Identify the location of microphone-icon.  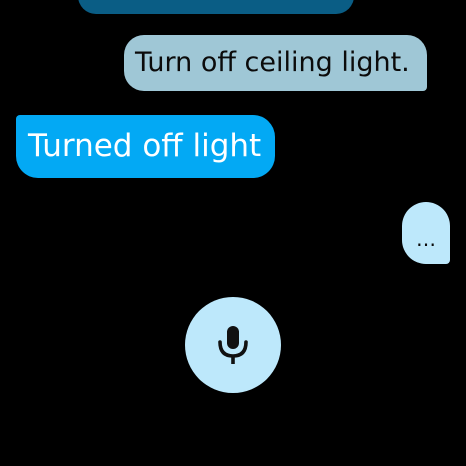
(233, 345).